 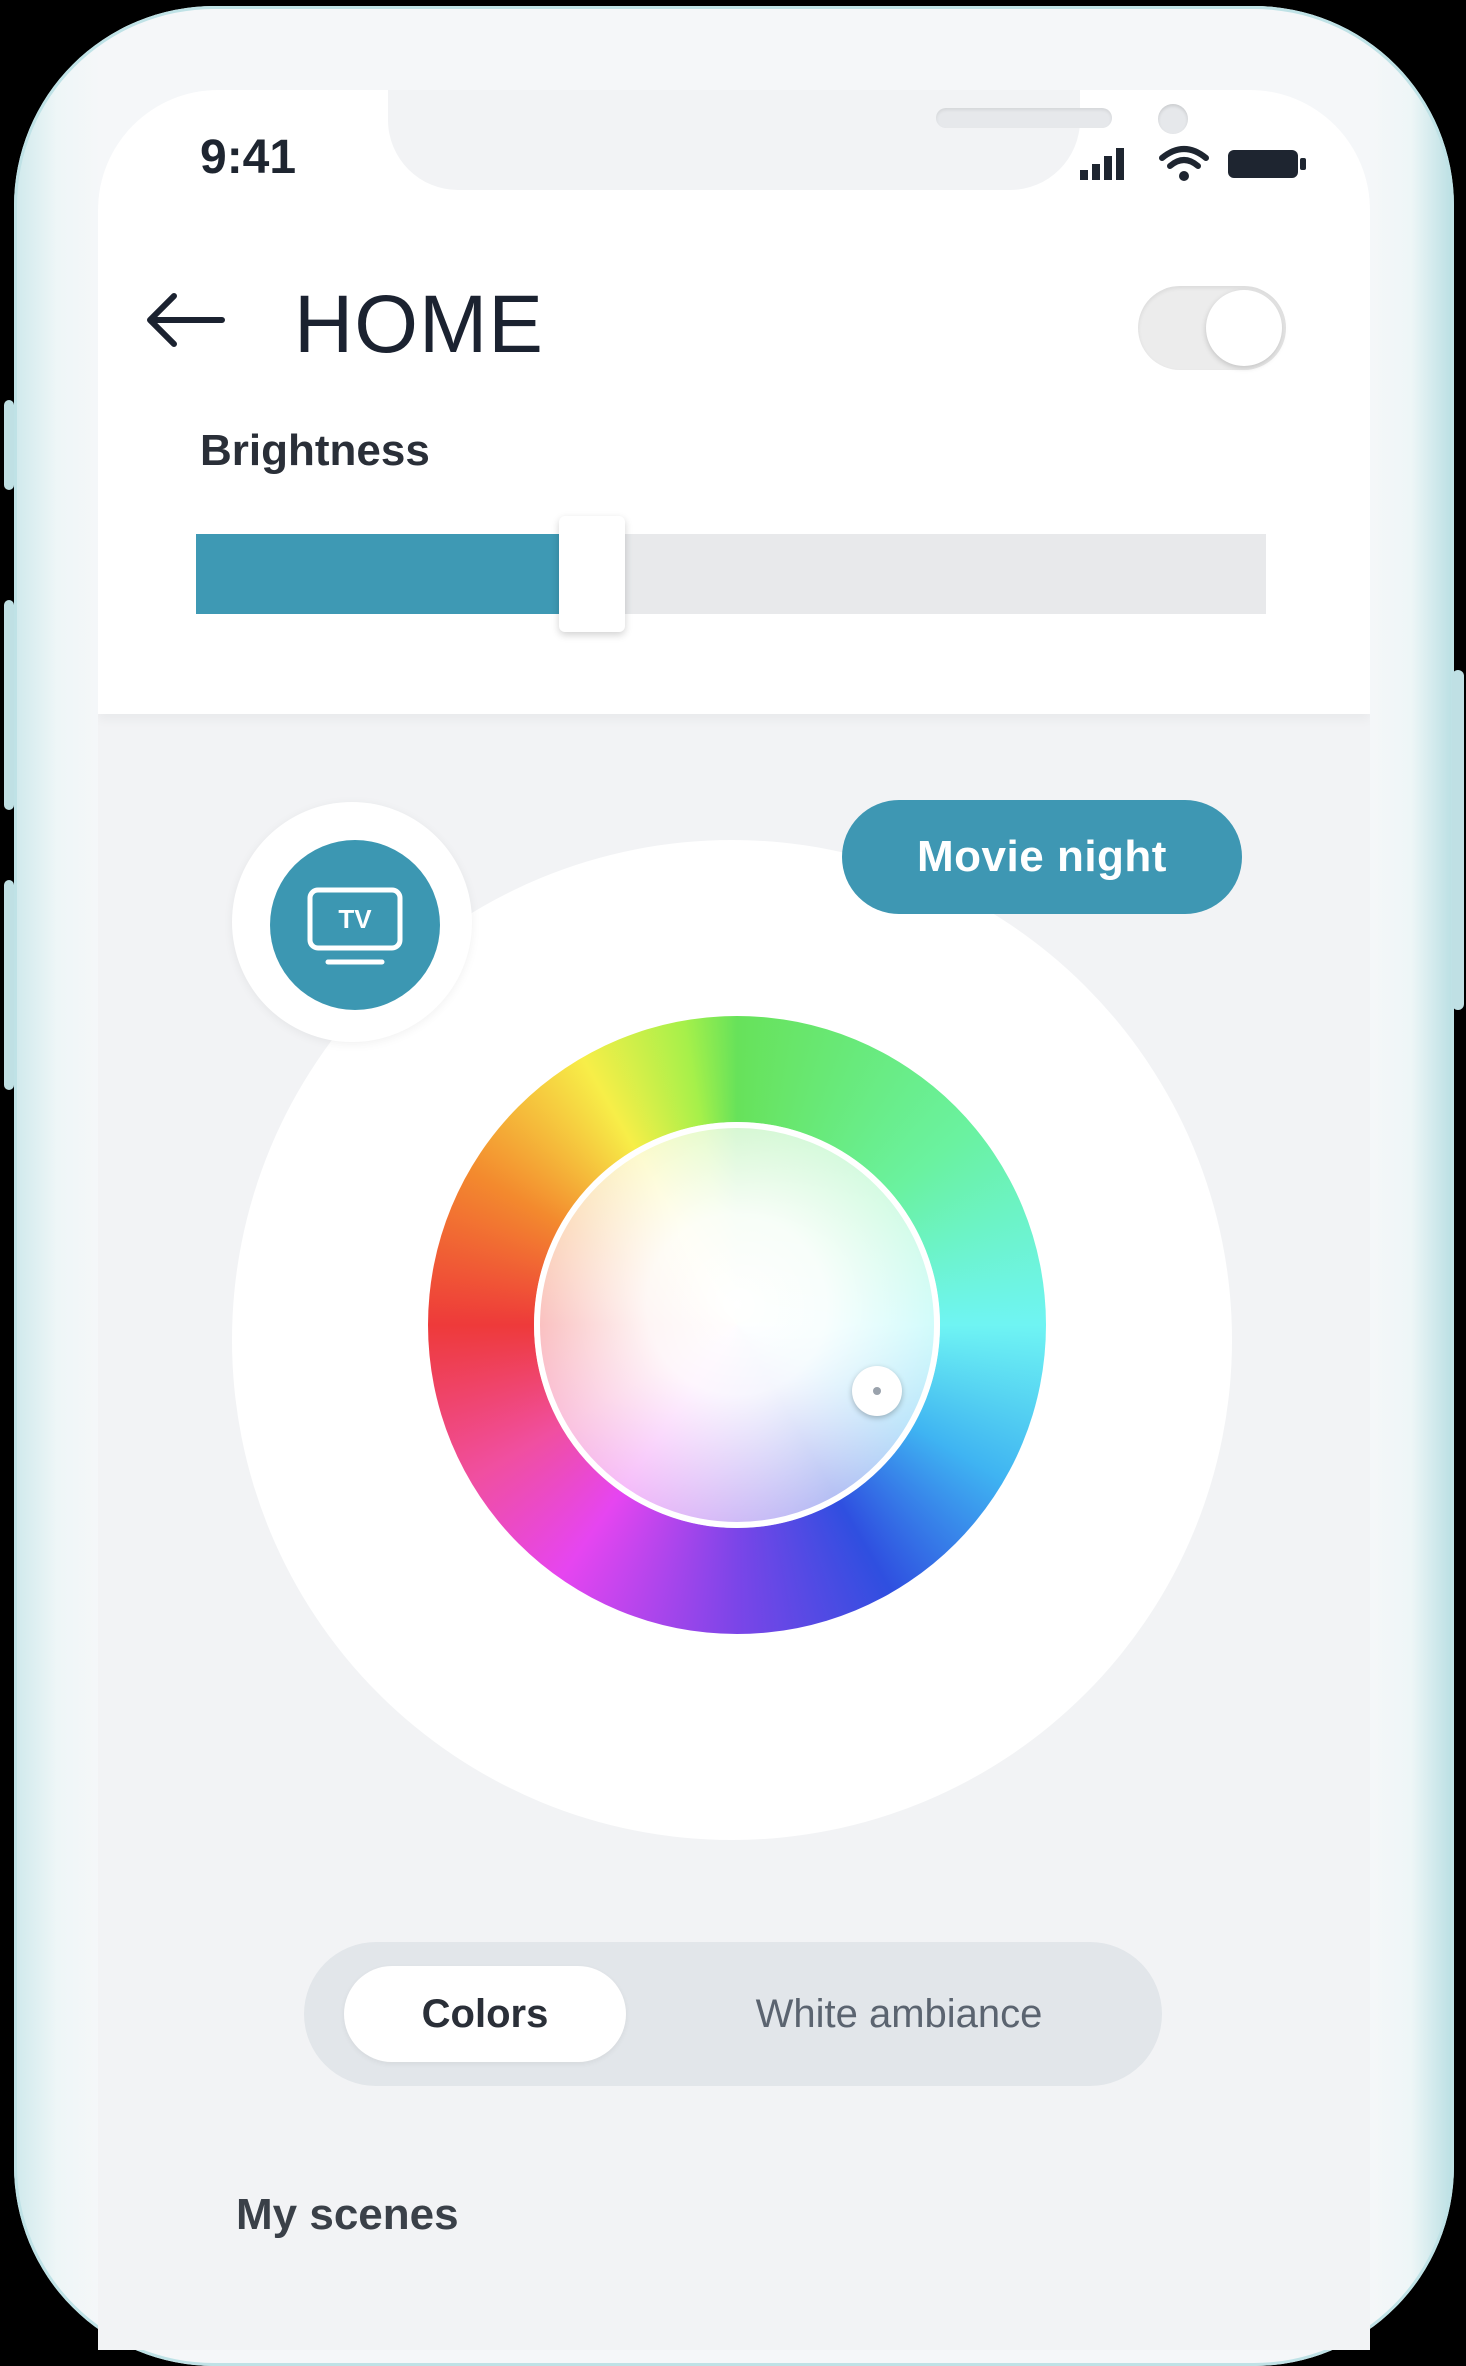 What do you see at coordinates (731, 574) in the screenshot?
I see `brightness-slider` at bounding box center [731, 574].